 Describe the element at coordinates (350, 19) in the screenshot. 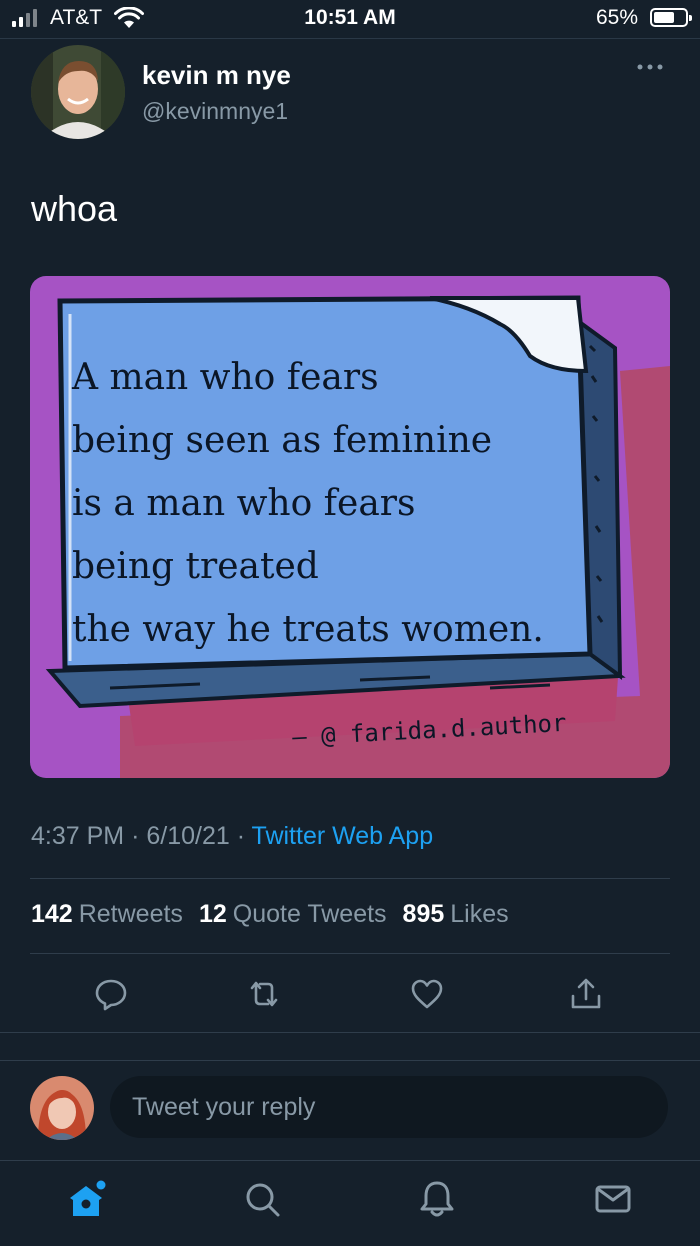

I see `status-bar: AT&T 10:51 AM 65%` at that location.